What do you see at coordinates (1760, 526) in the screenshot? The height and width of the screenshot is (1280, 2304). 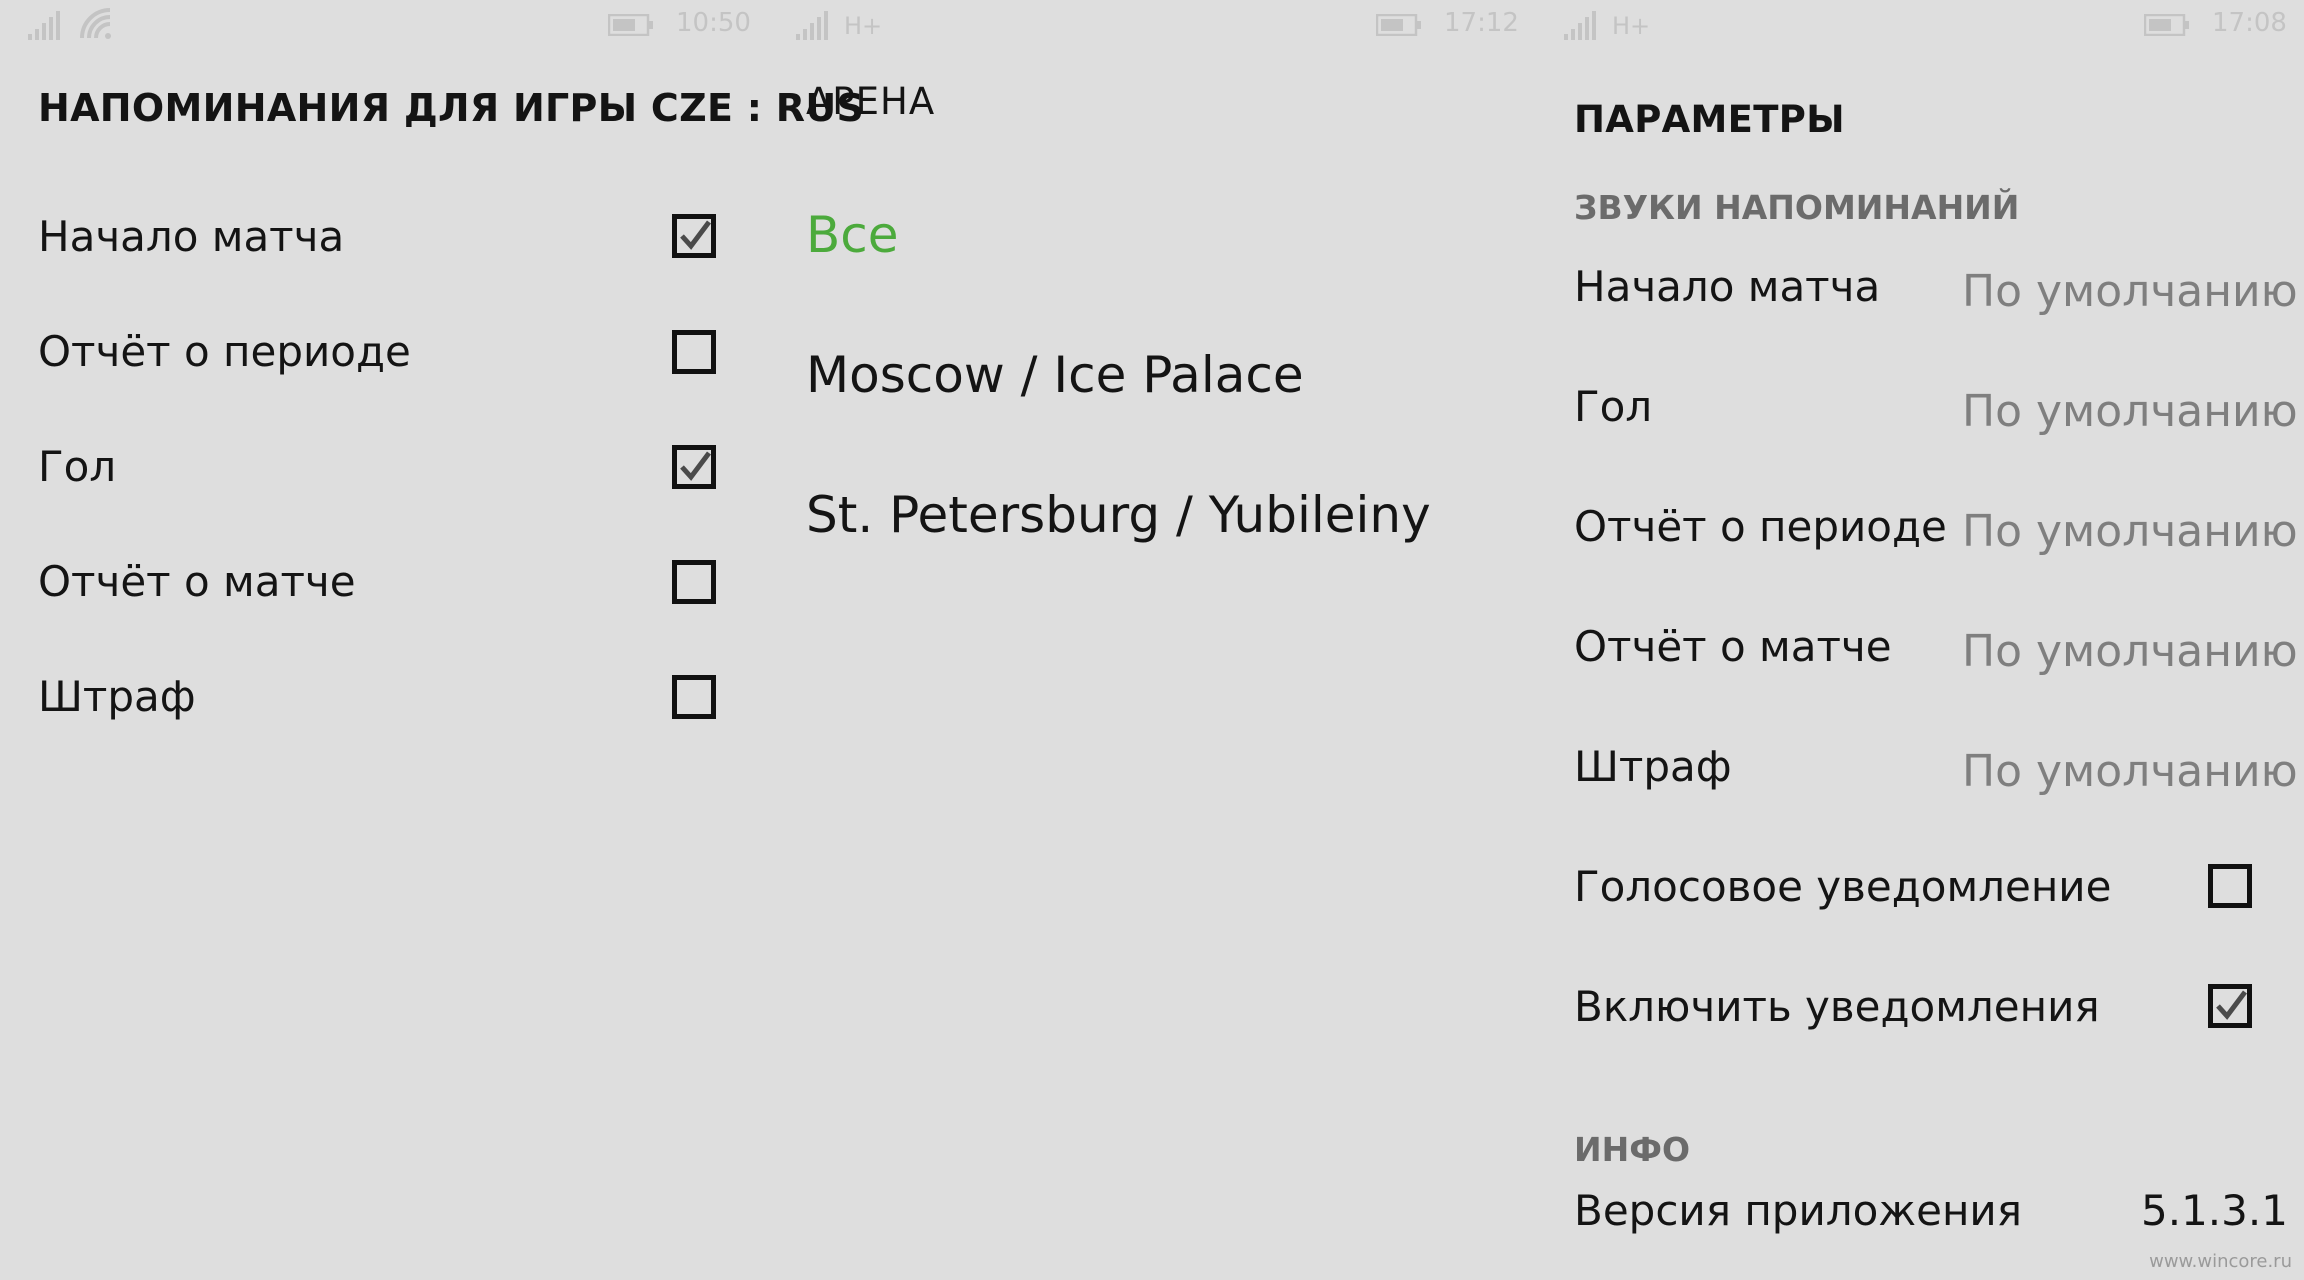 I see `sound-label: Отчёт о периоде` at bounding box center [1760, 526].